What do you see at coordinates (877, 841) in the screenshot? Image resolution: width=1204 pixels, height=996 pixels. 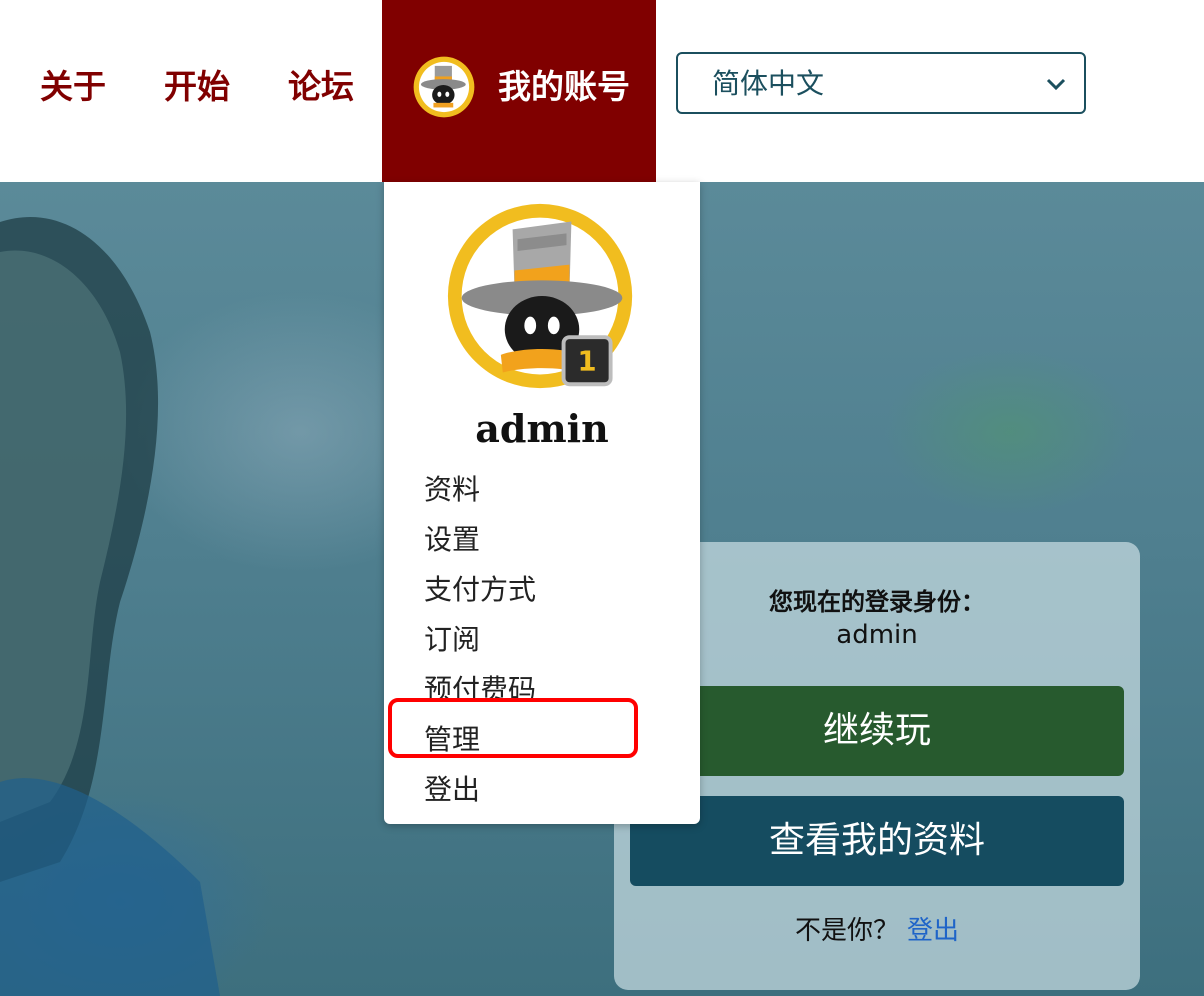 I see `view-profile-button: 查看我的资料` at bounding box center [877, 841].